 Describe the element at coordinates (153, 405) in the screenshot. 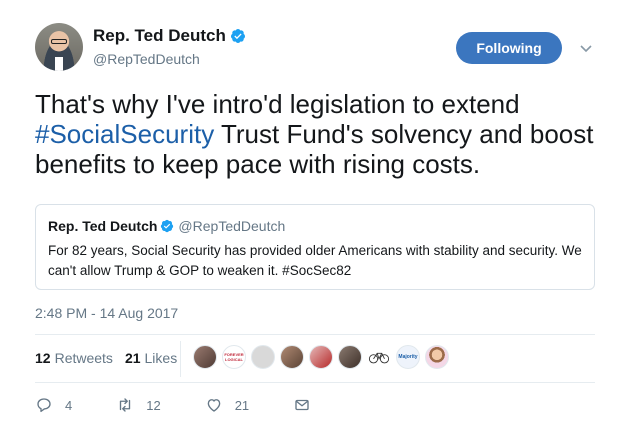

I see `retweet-count: 12` at that location.